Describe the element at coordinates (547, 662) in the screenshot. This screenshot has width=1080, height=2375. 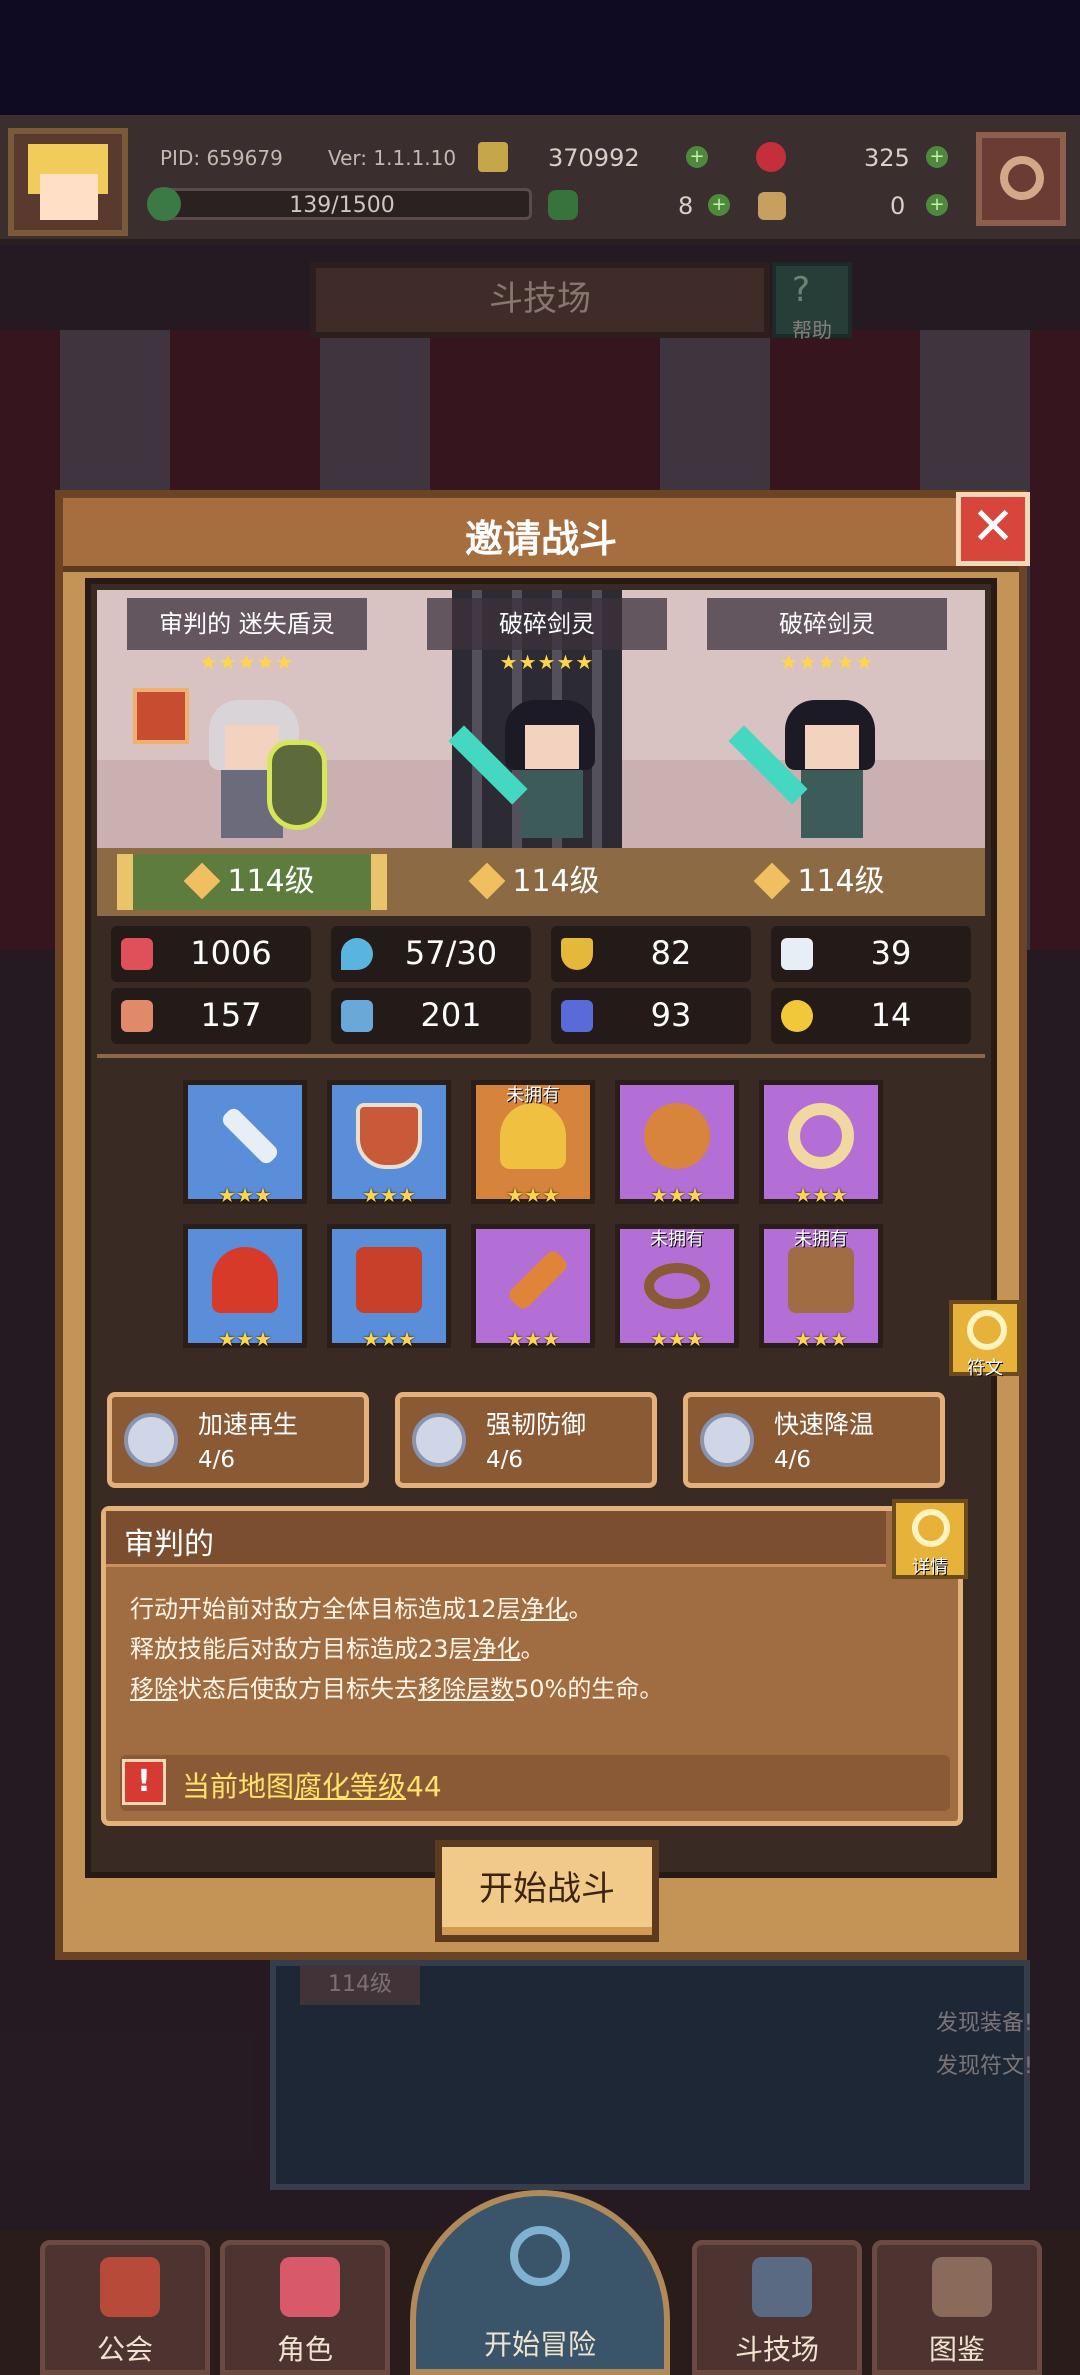
I see `unit-stars: ★★★★★` at that location.